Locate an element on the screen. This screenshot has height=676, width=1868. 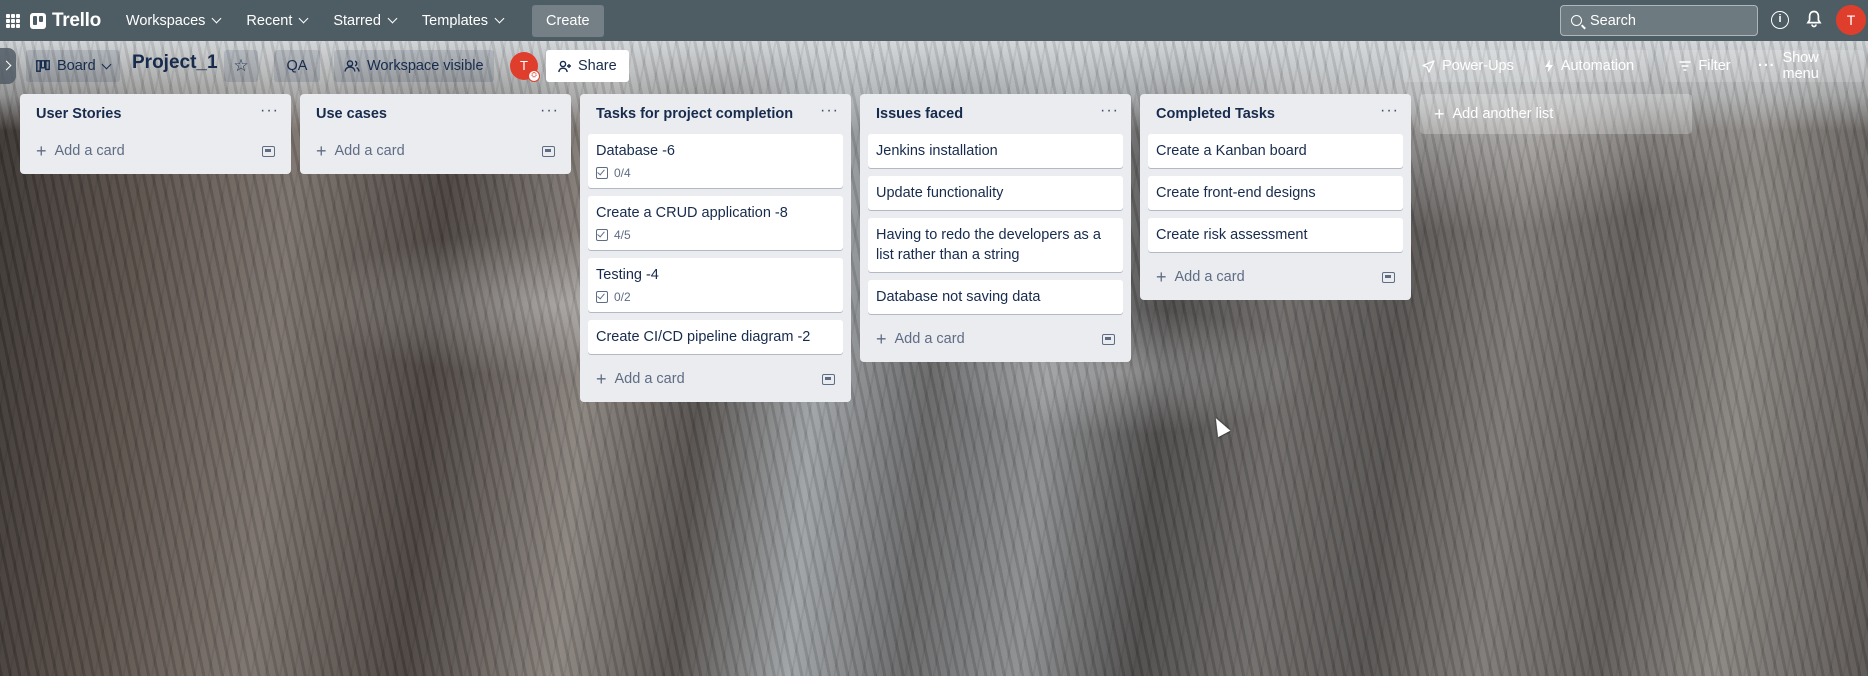
brand-name: Trello is located at coordinates (76, 20).